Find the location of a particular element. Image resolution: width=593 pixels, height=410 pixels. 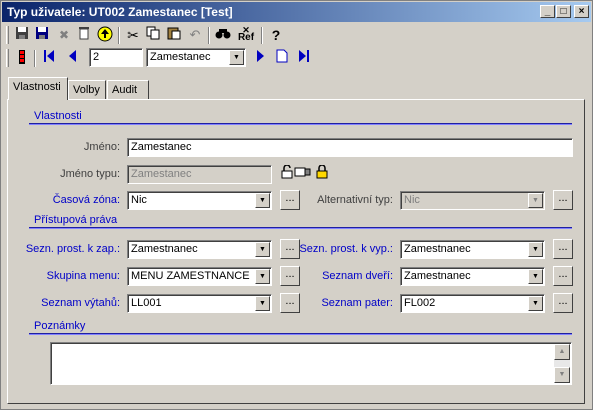

casova-zona-label: Časová zóna: is located at coordinates (86, 200).